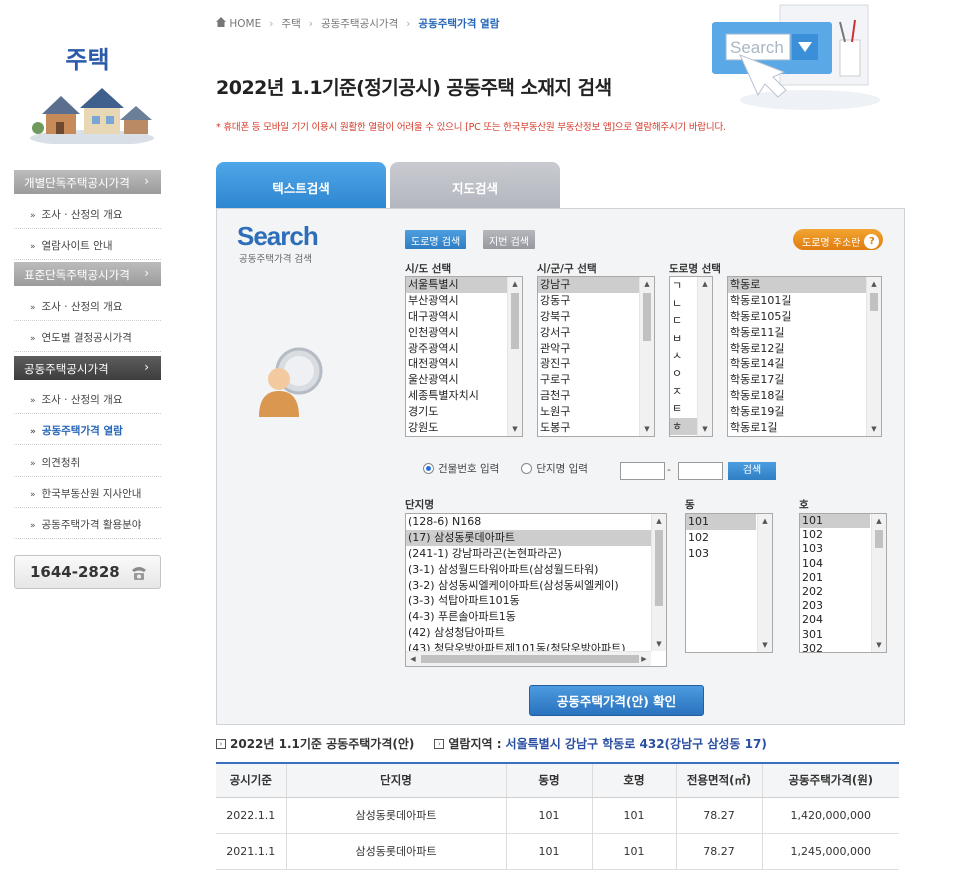  I want to click on list-item: 인천광역시, so click(464, 333).